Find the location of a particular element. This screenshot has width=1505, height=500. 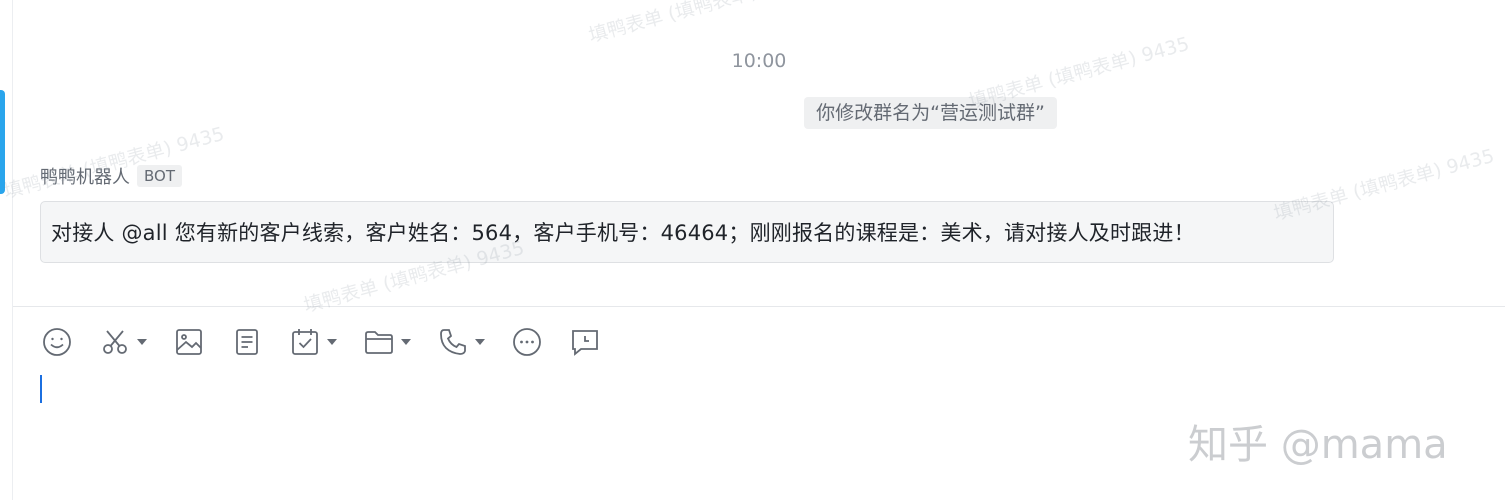

document-icon is located at coordinates (247, 342).